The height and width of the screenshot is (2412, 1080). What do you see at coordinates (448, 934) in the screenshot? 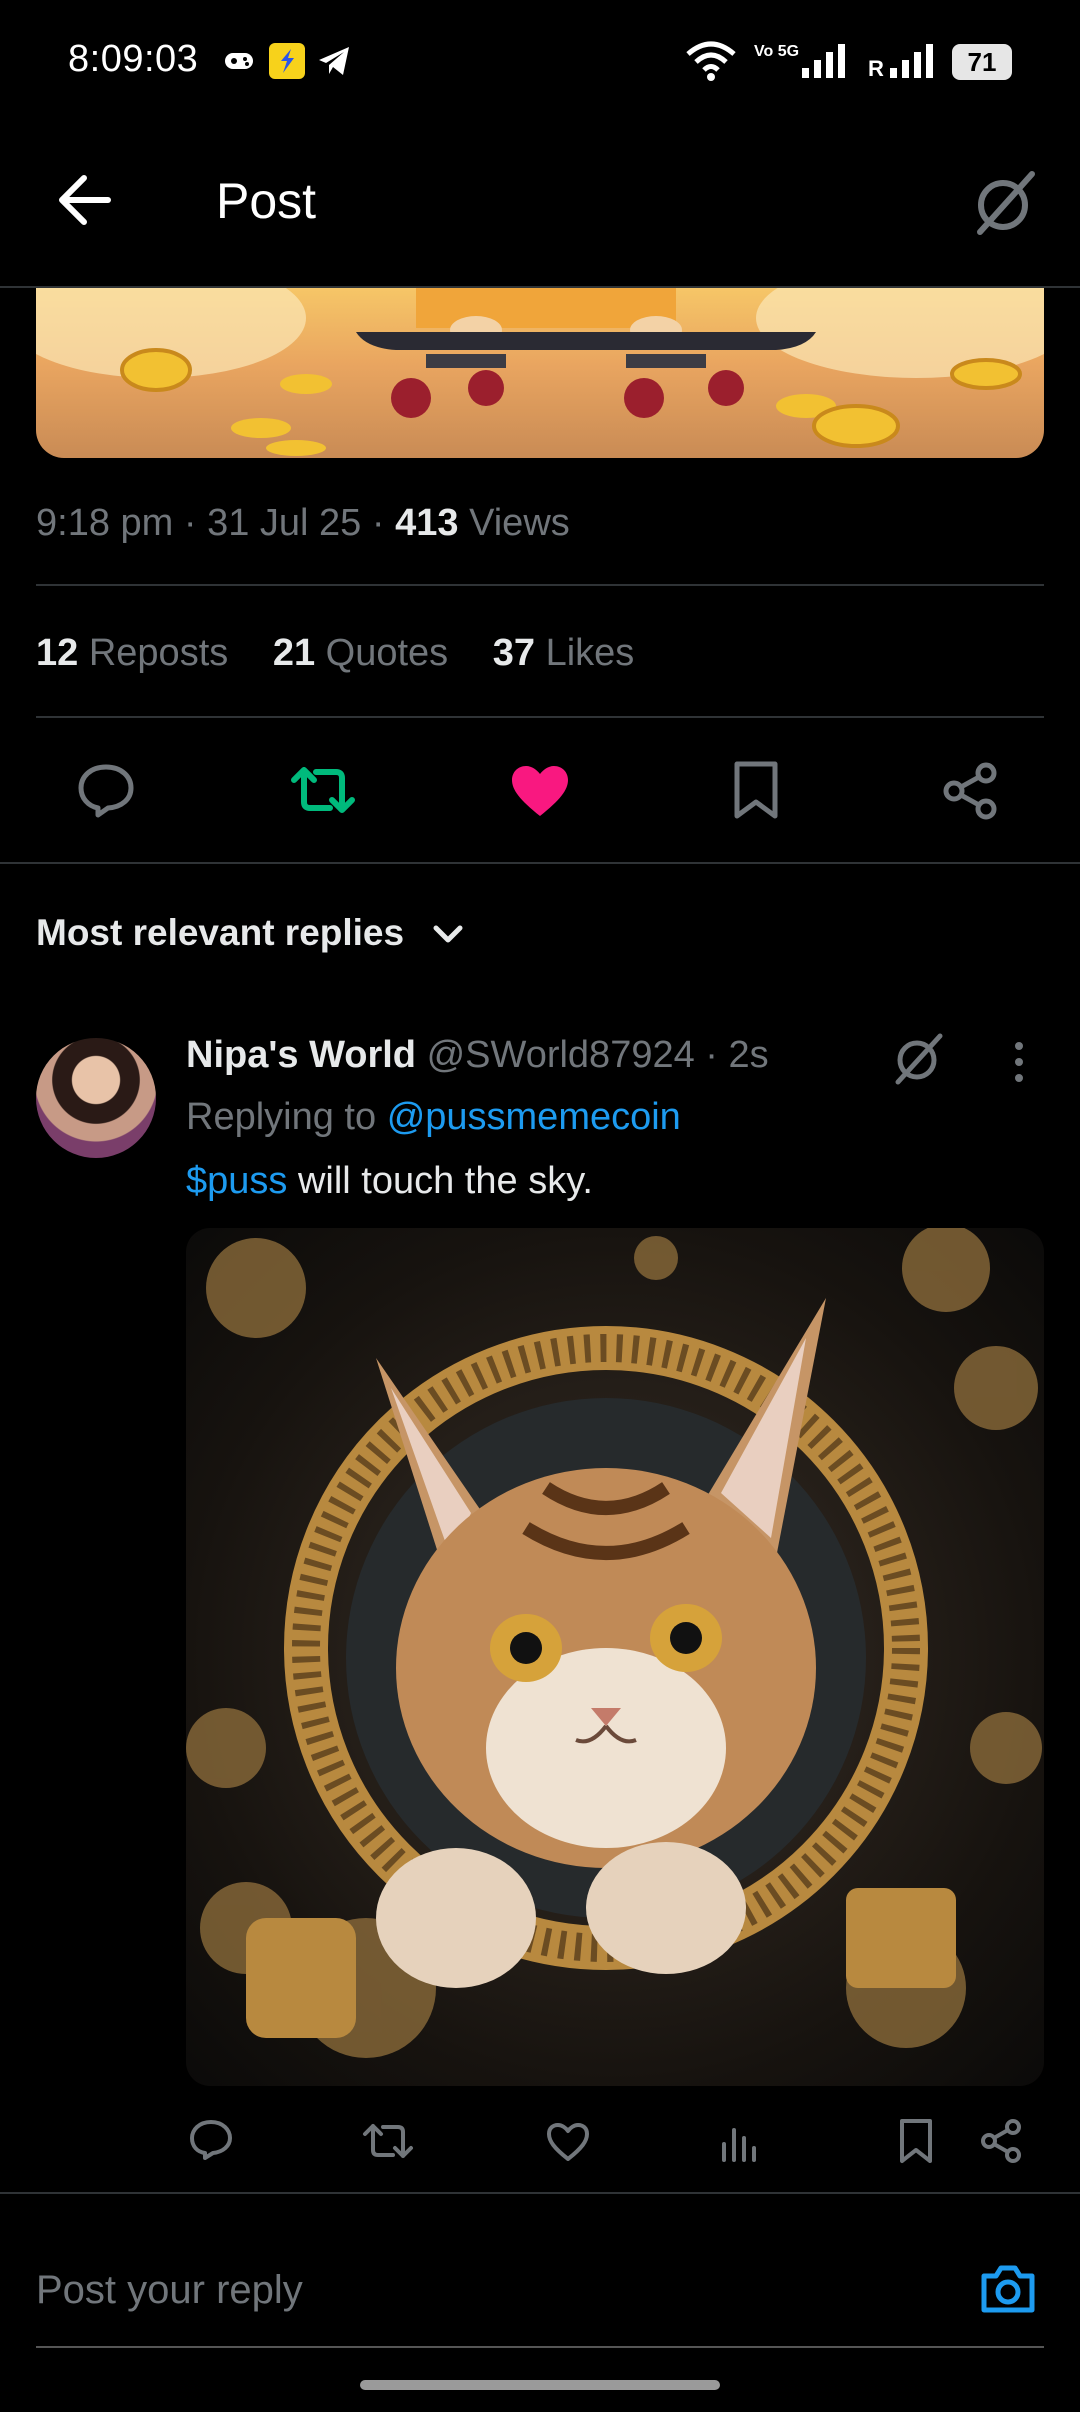
I see `chevron-down-icon` at bounding box center [448, 934].